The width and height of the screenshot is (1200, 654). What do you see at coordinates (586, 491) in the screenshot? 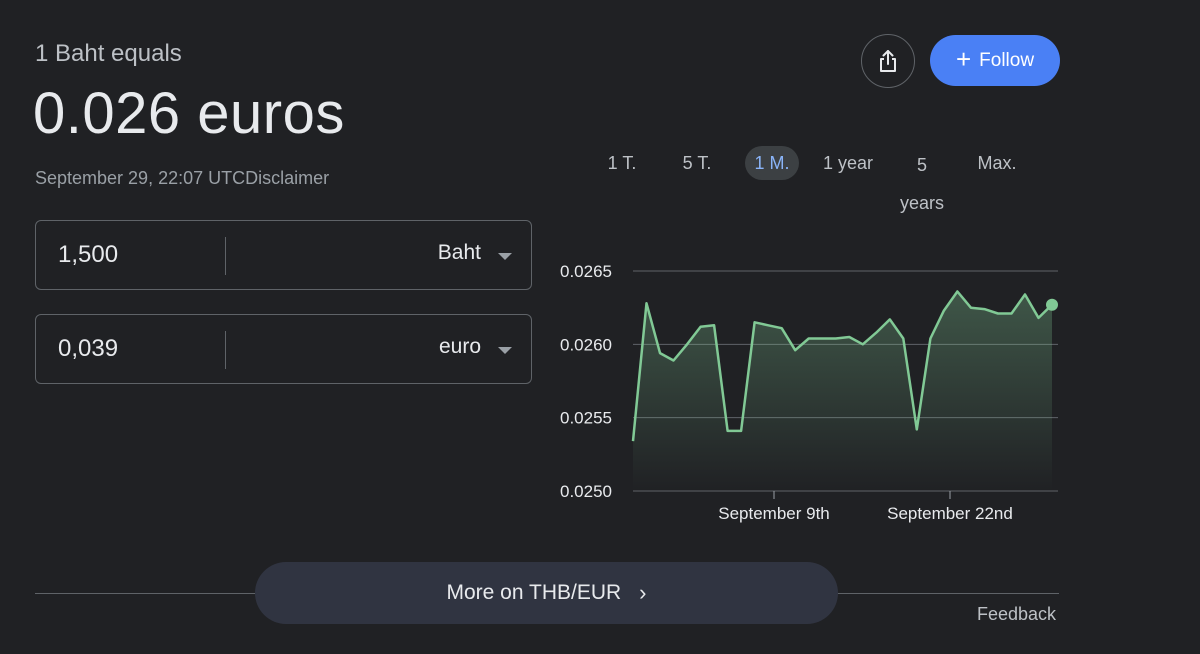
I see `y-tick-label: 0.0250` at bounding box center [586, 491].